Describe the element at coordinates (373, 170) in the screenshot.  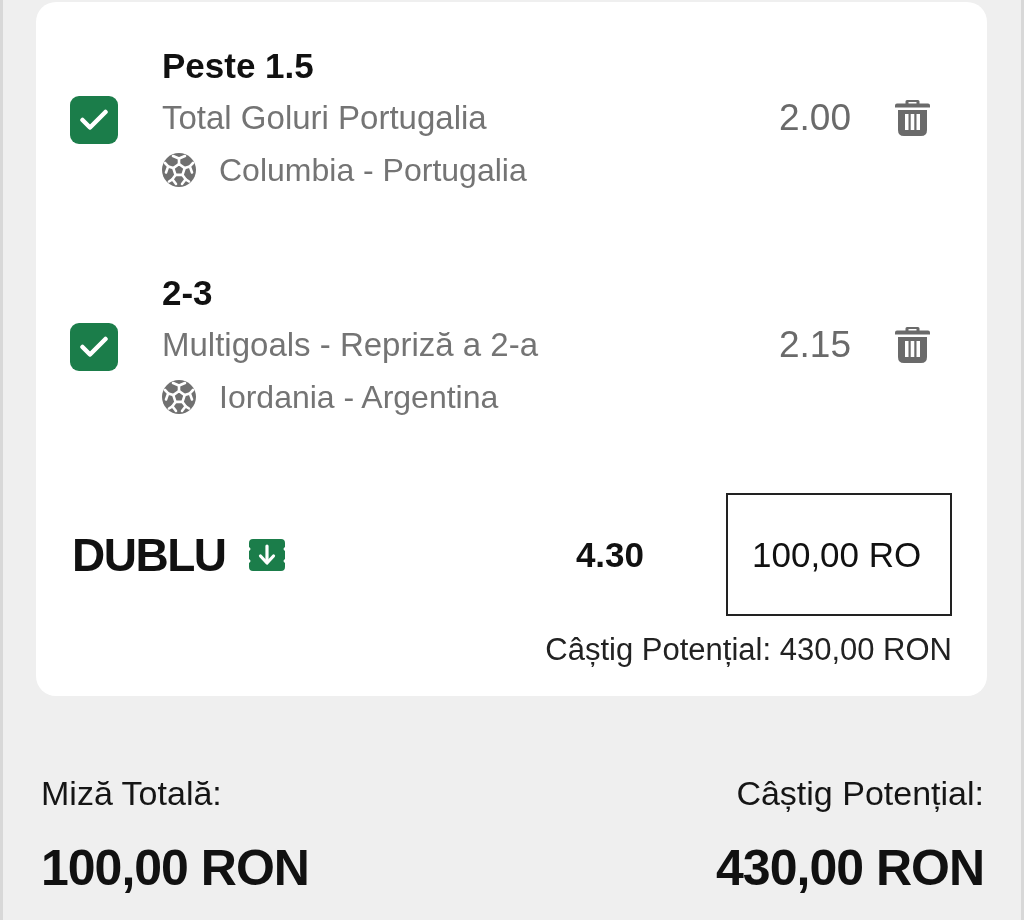
I see `event-name: Columbia - Portugalia` at that location.